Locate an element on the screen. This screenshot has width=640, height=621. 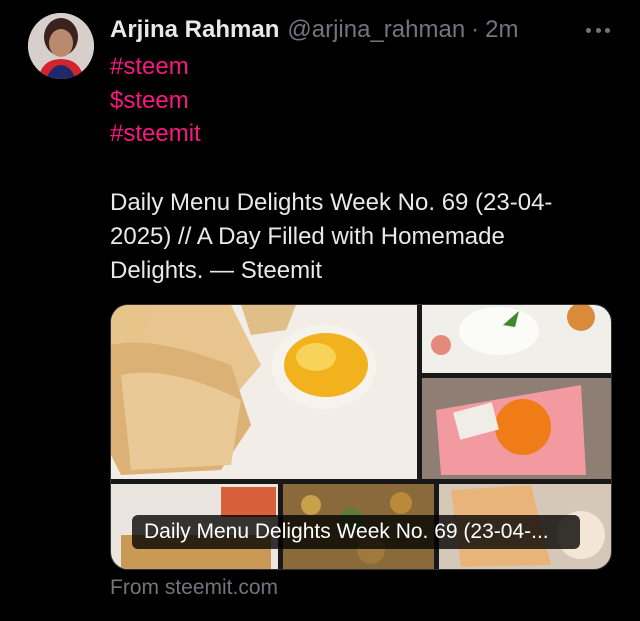
more-options-icon is located at coordinates (598, 30).